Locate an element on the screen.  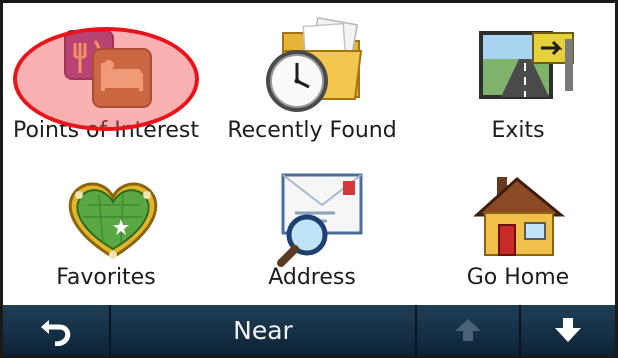
scroll-down-button is located at coordinates (568, 330).